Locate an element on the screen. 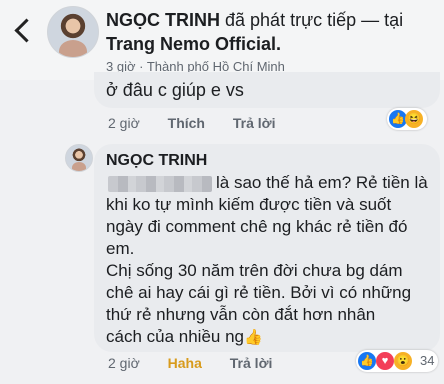 The width and height of the screenshot is (444, 384). like-icon: 👍 is located at coordinates (367, 361).